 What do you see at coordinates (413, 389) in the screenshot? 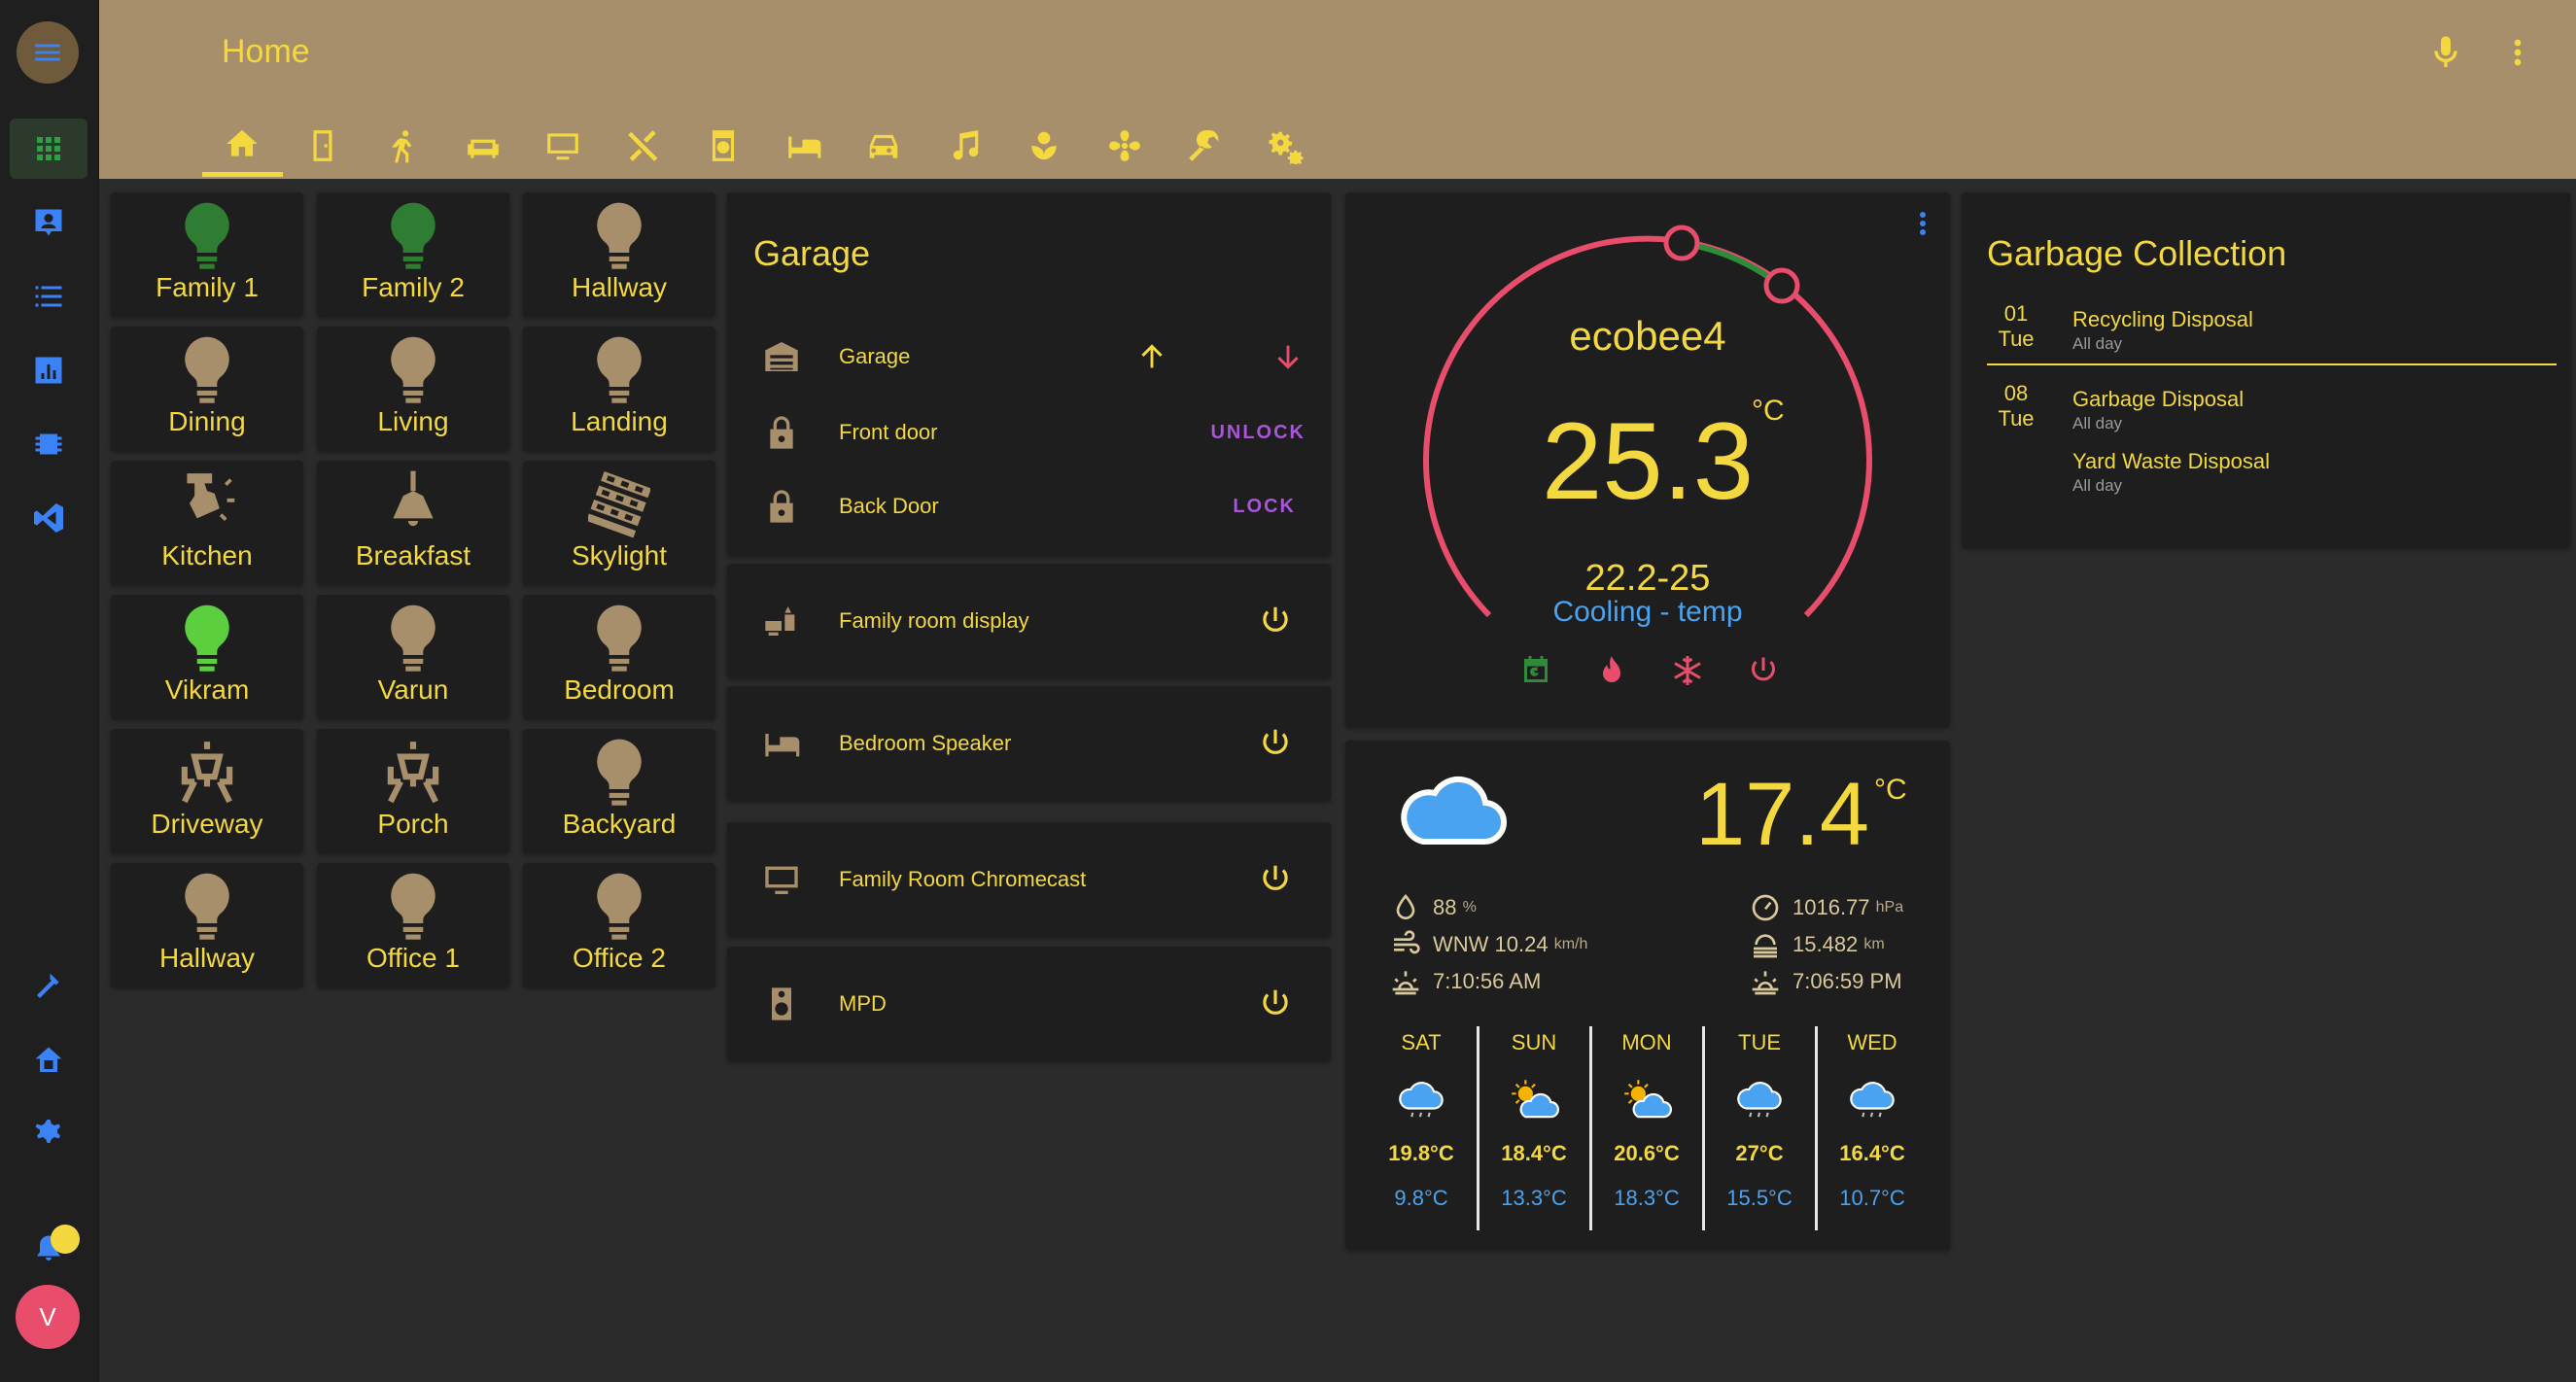
I see `light-tile: Living` at bounding box center [413, 389].